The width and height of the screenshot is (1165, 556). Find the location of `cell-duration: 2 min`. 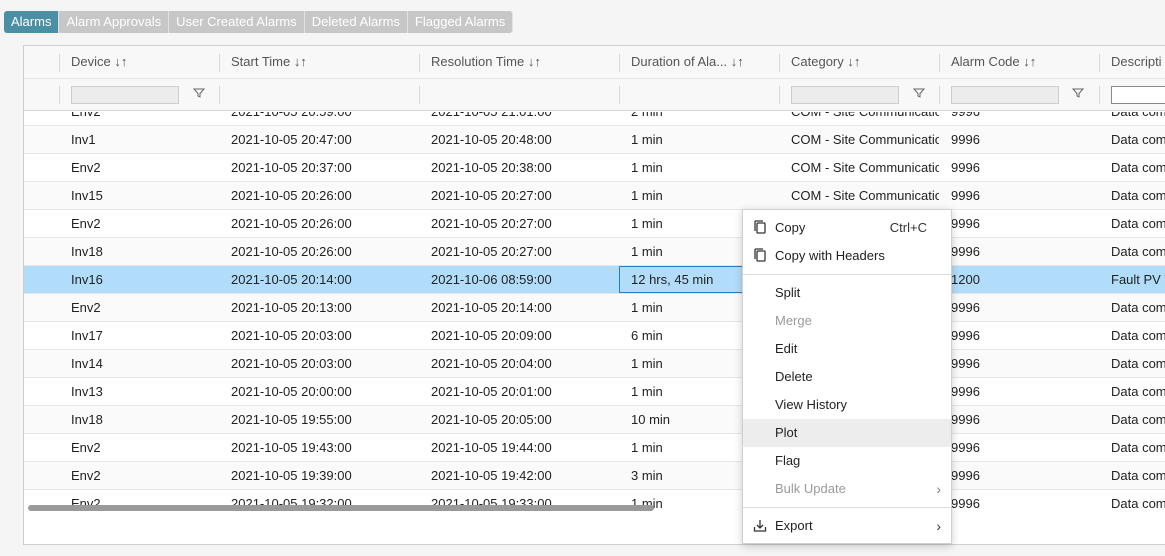

cell-duration: 2 min is located at coordinates (699, 118).